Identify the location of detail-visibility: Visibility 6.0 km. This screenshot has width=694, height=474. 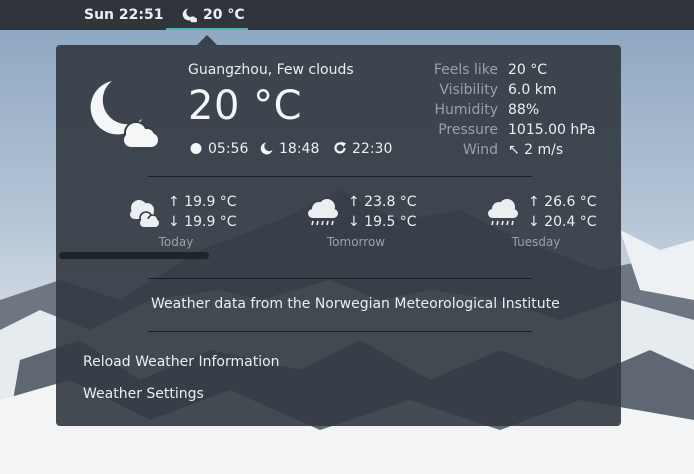
(522, 92).